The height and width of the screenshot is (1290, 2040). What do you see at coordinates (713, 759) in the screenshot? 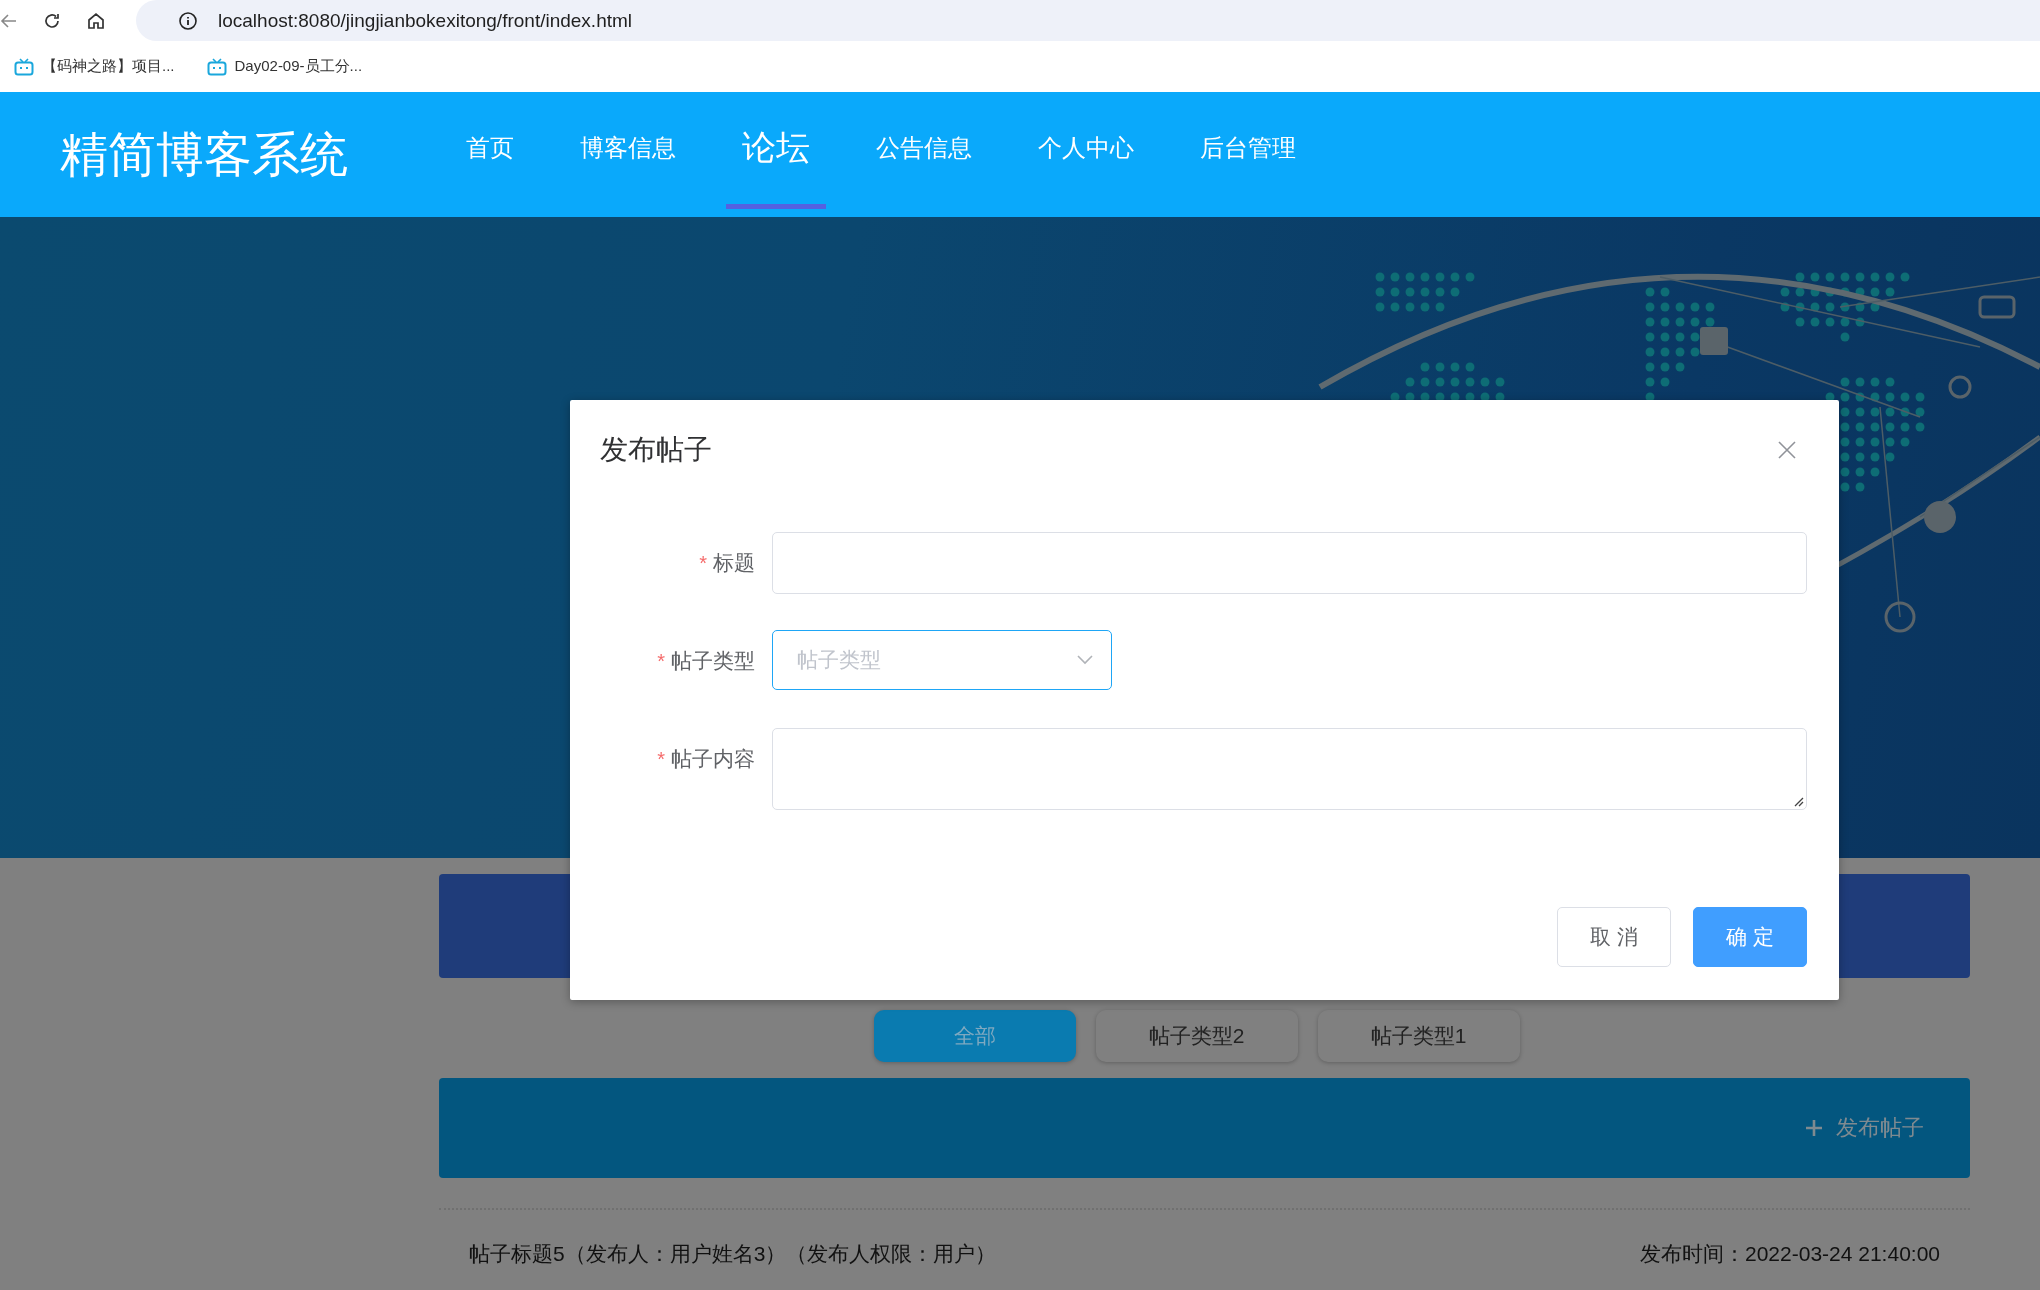
I see `field-label: 帖子内容` at bounding box center [713, 759].